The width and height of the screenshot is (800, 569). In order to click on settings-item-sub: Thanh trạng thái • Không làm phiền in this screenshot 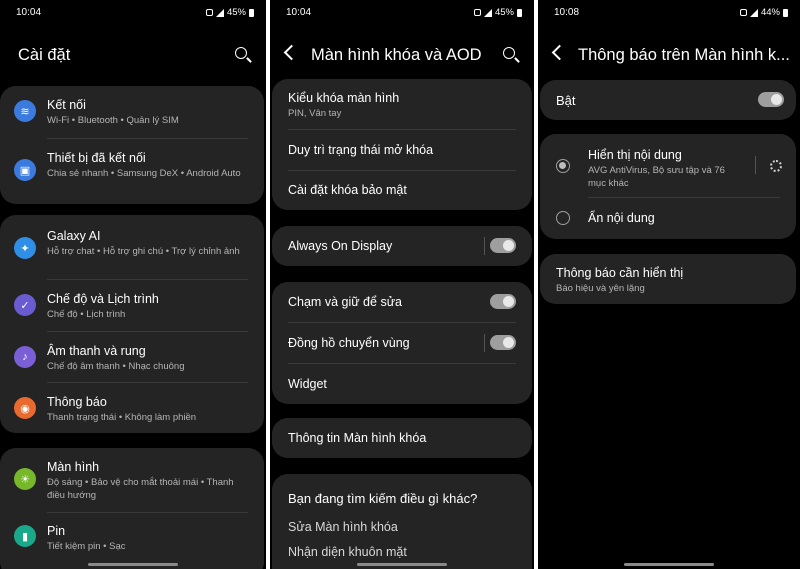, I will do `click(122, 417)`.